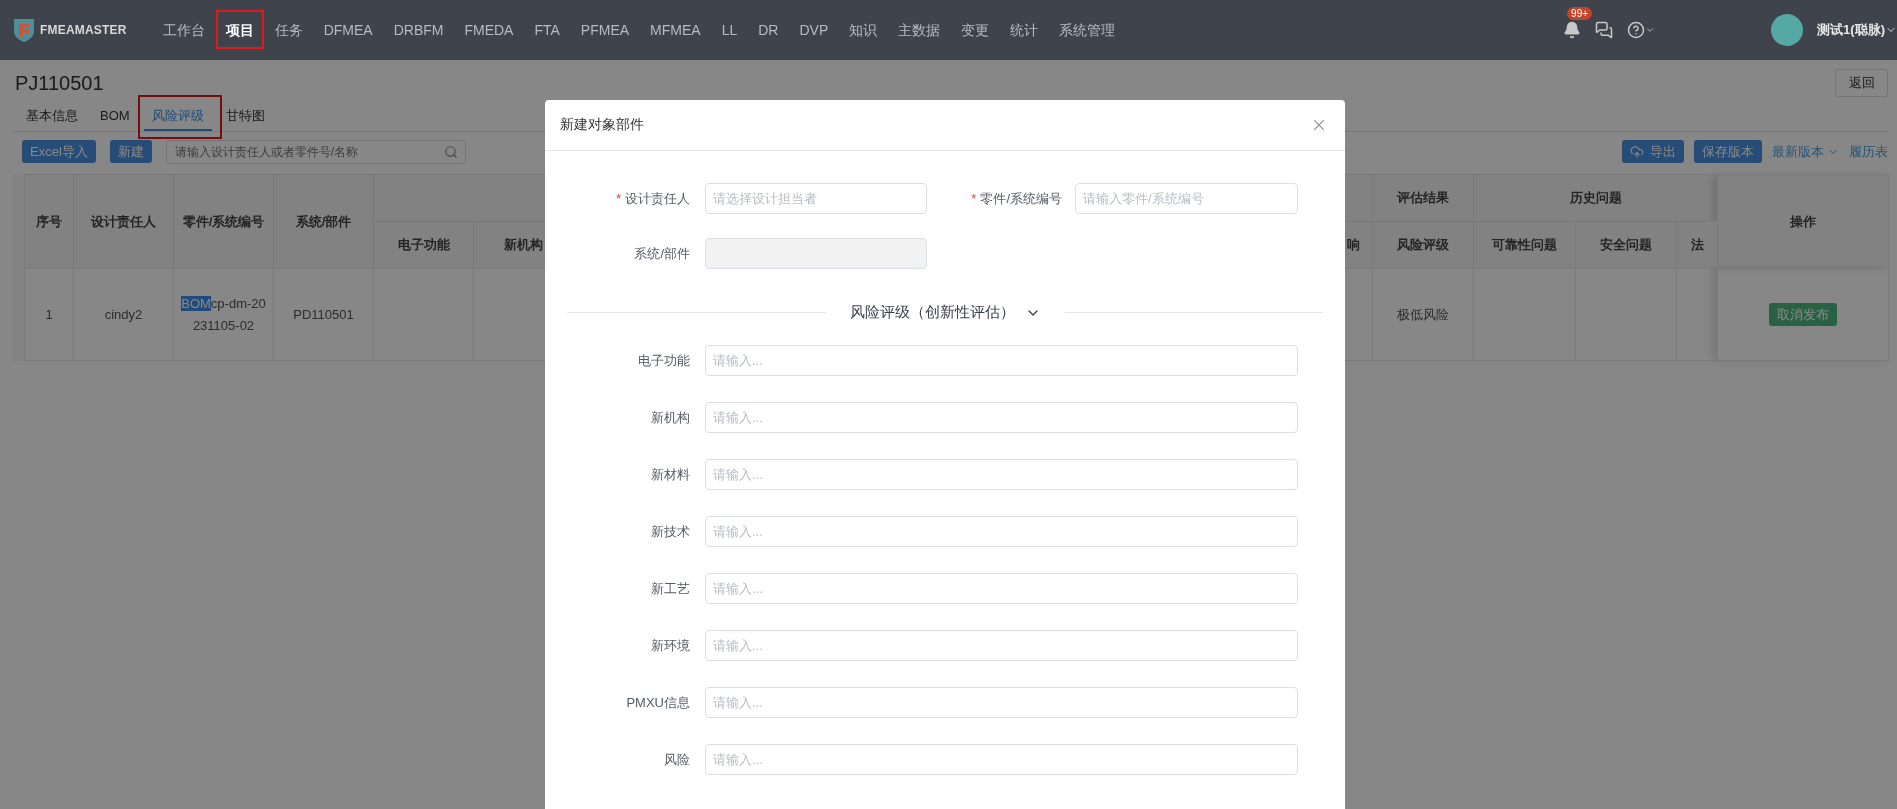 Image resolution: width=1897 pixels, height=809 pixels. What do you see at coordinates (975, 30) in the screenshot?
I see `nav-item: 变更` at bounding box center [975, 30].